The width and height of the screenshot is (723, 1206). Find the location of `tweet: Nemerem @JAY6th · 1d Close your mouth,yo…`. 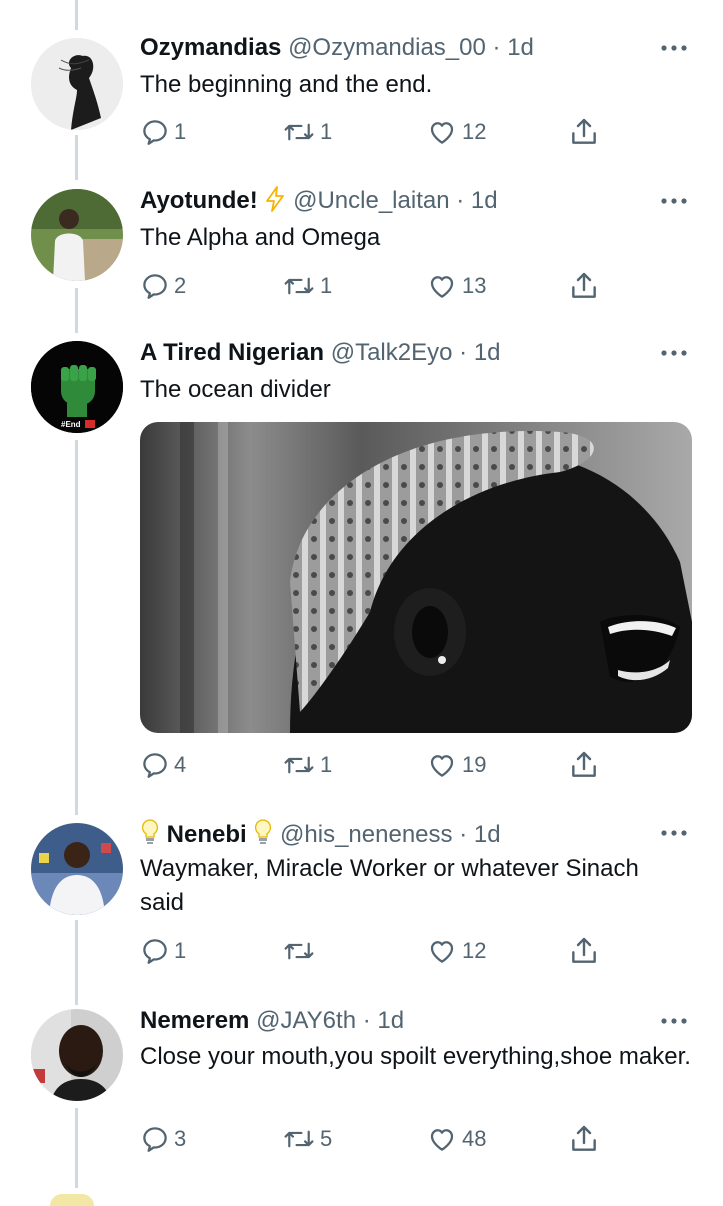

tweet: Nemerem @JAY6th · 1d Close your mouth,yo… is located at coordinates (361, 1091).